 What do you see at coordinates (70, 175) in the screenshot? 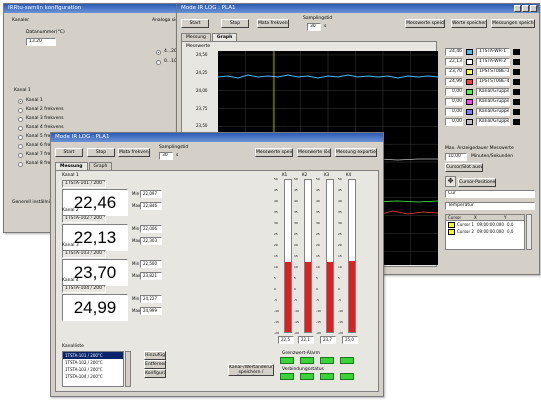
I see `channel-title: Kanal 1` at bounding box center [70, 175].